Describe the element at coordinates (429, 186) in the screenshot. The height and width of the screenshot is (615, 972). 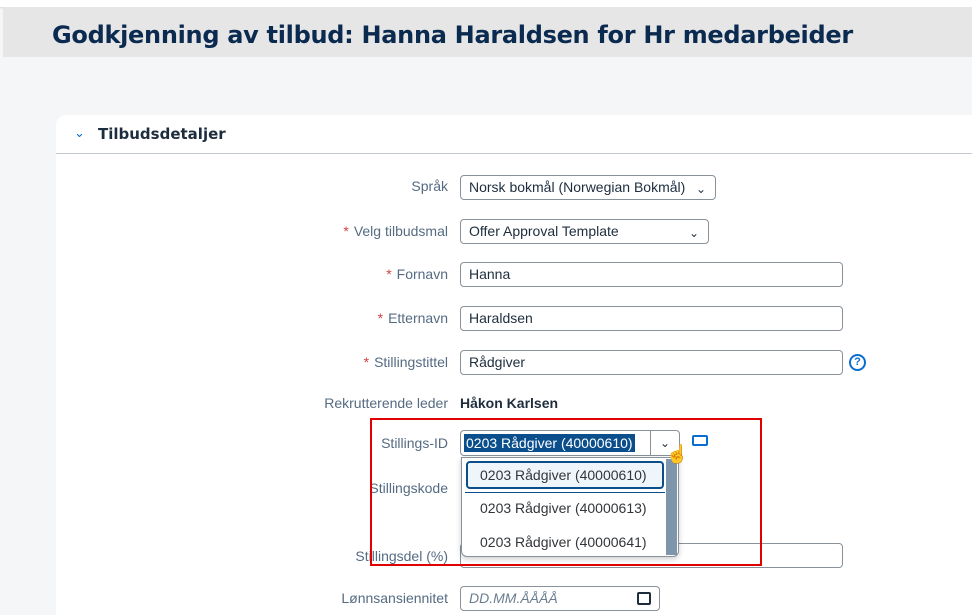
I see `language-label: Språk` at that location.